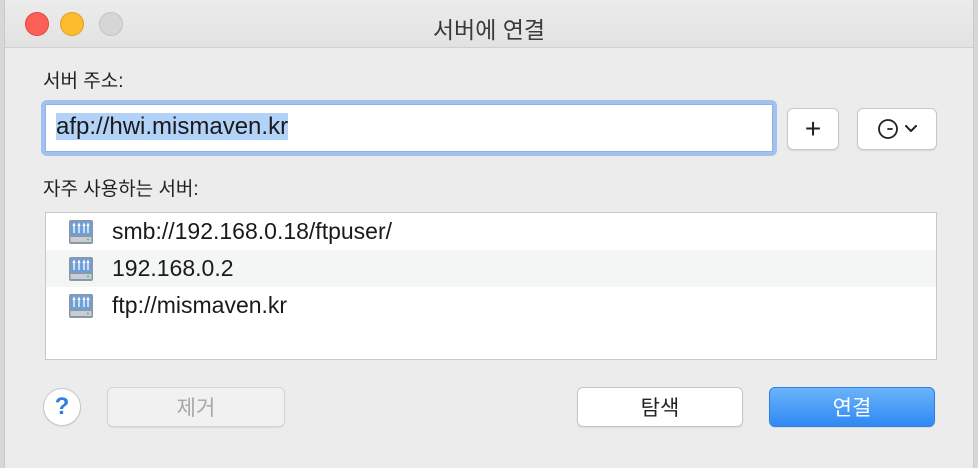 The width and height of the screenshot is (978, 468). Describe the element at coordinates (888, 129) in the screenshot. I see `clock-icon` at that location.